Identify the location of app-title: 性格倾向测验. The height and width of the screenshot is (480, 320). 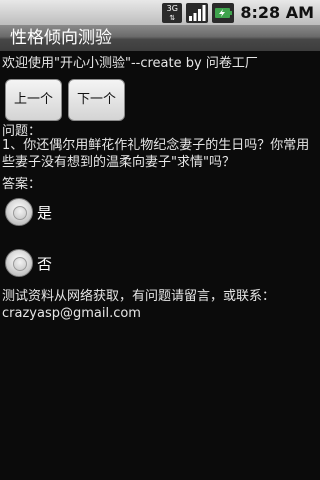
(61, 38).